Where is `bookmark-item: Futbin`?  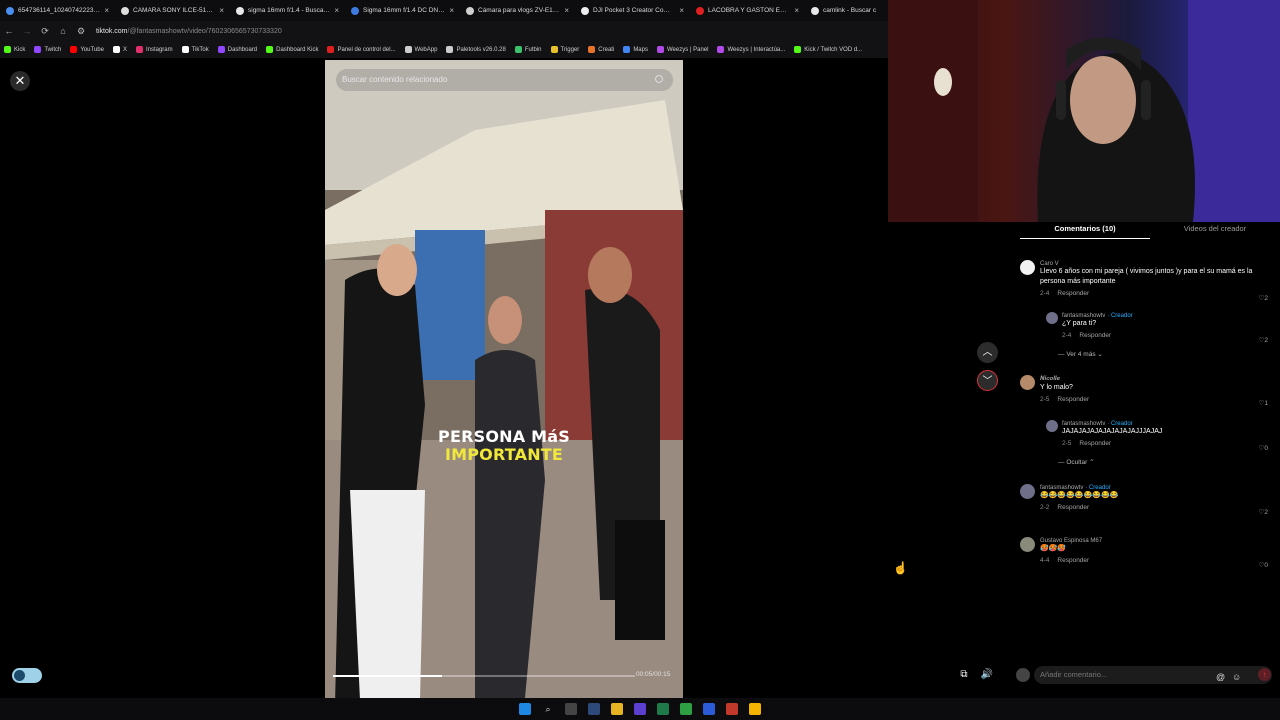
bookmark-item: Futbin is located at coordinates (528, 49).